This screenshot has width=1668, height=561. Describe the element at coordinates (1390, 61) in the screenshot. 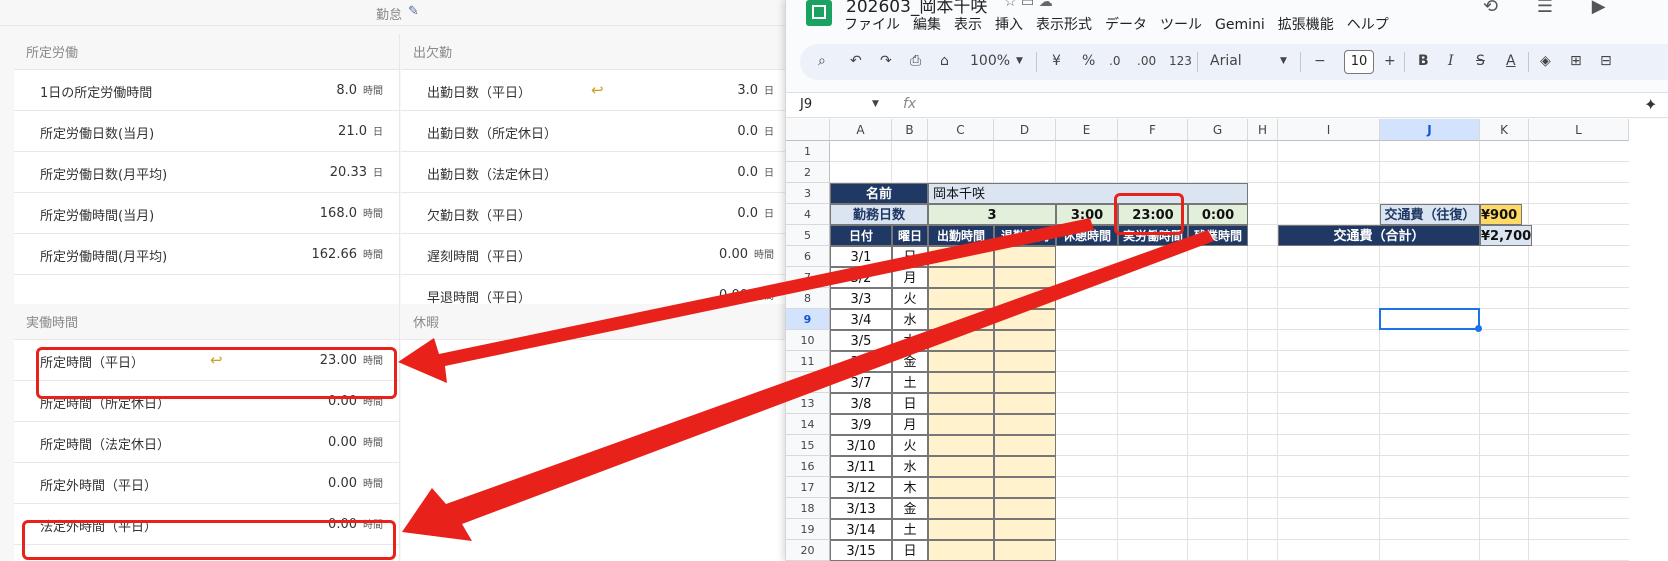

I see `font-size-increase-icon: +` at that location.